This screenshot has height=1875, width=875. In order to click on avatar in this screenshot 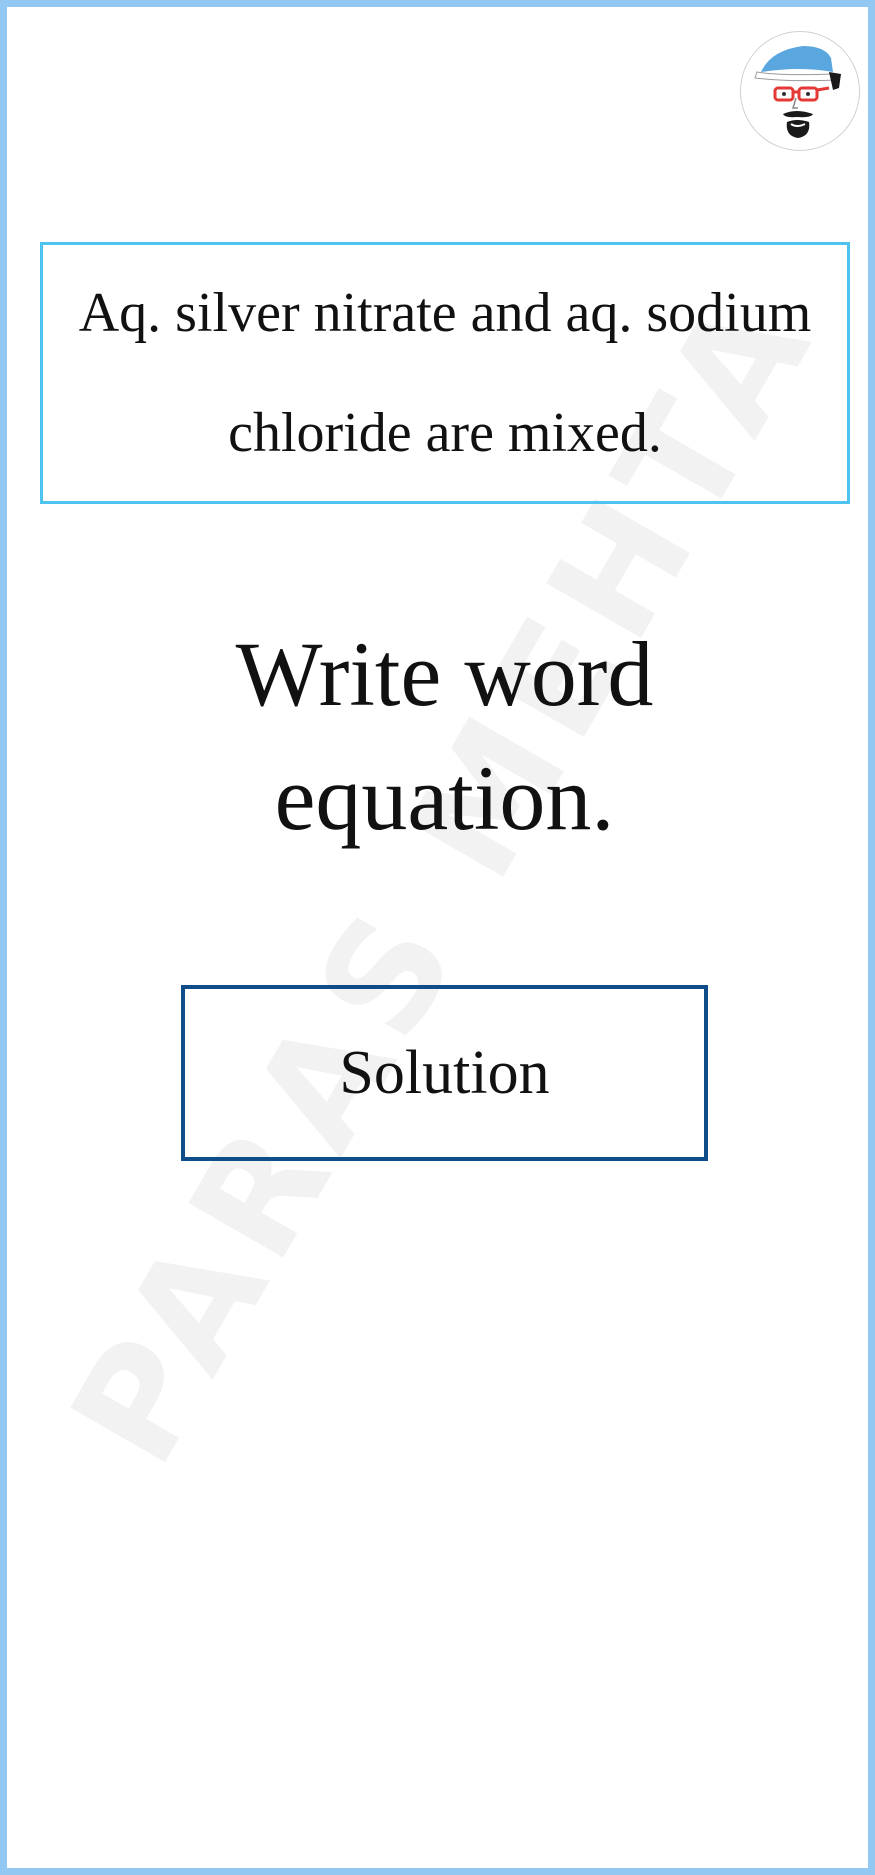, I will do `click(800, 91)`.